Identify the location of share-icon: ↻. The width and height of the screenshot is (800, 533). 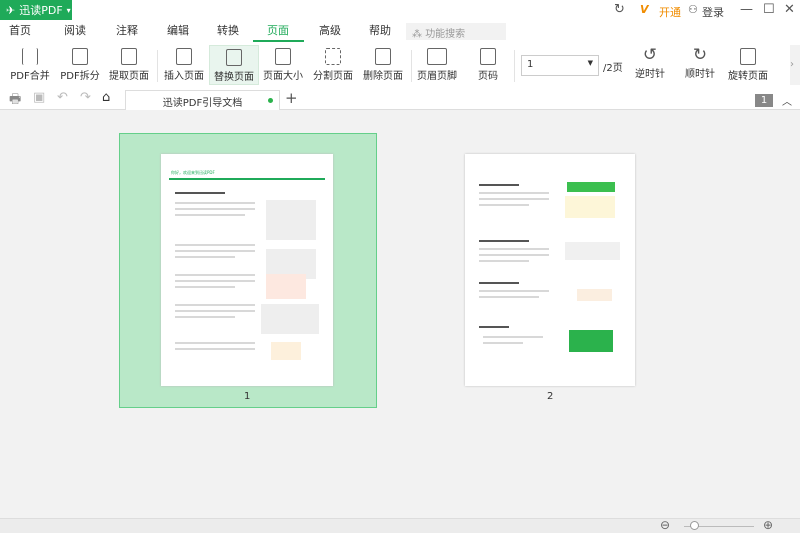
(619, 9).